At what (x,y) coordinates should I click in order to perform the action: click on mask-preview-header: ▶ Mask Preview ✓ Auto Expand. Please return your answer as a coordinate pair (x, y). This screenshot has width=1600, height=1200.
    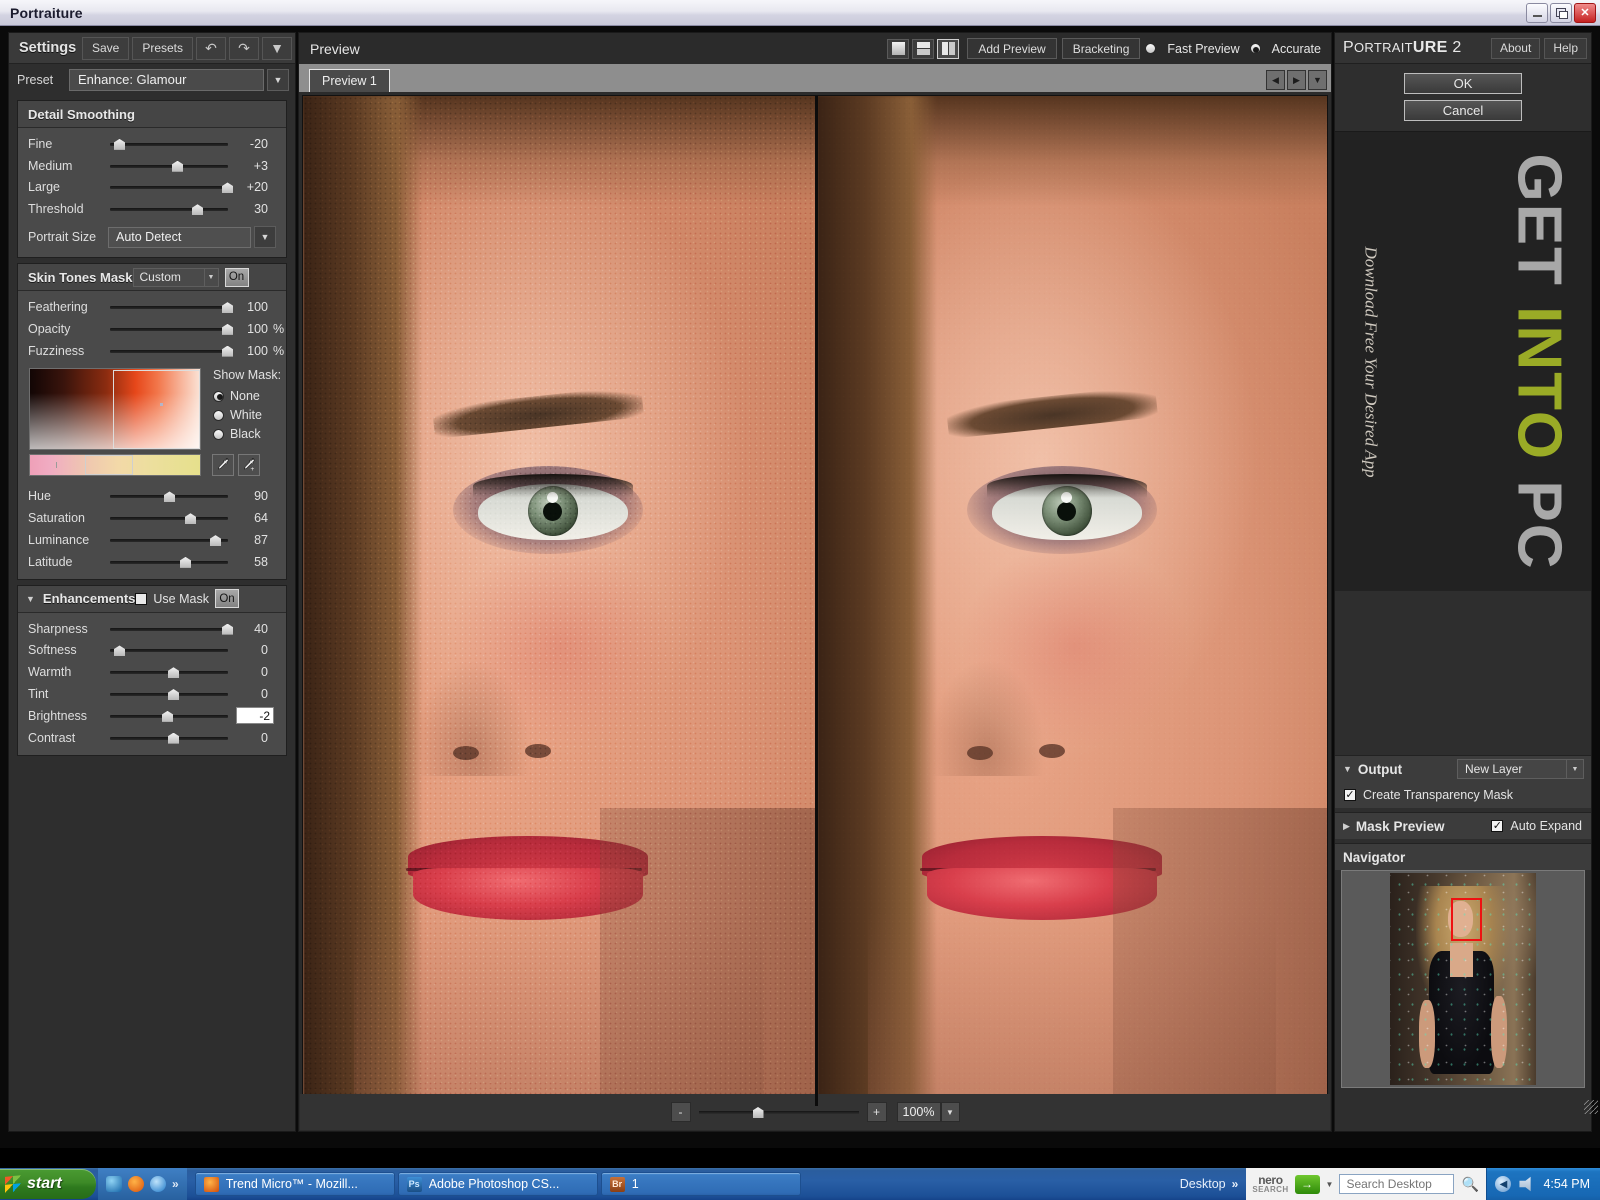
    Looking at the image, I should click on (1463, 825).